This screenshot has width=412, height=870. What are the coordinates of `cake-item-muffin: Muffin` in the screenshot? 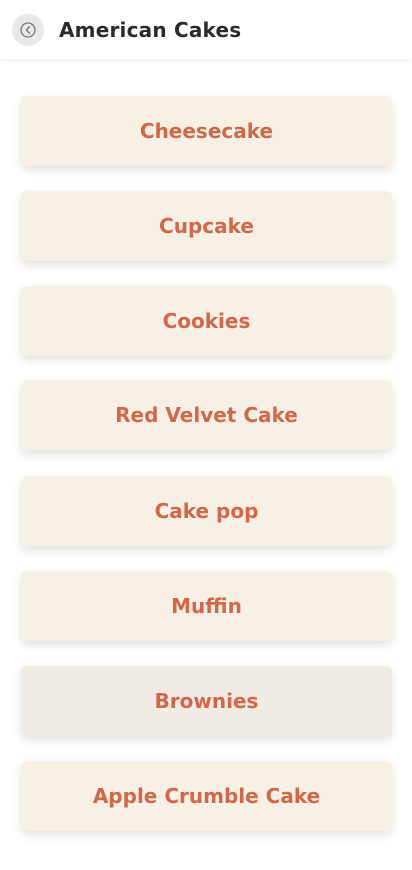 It's located at (206, 606).